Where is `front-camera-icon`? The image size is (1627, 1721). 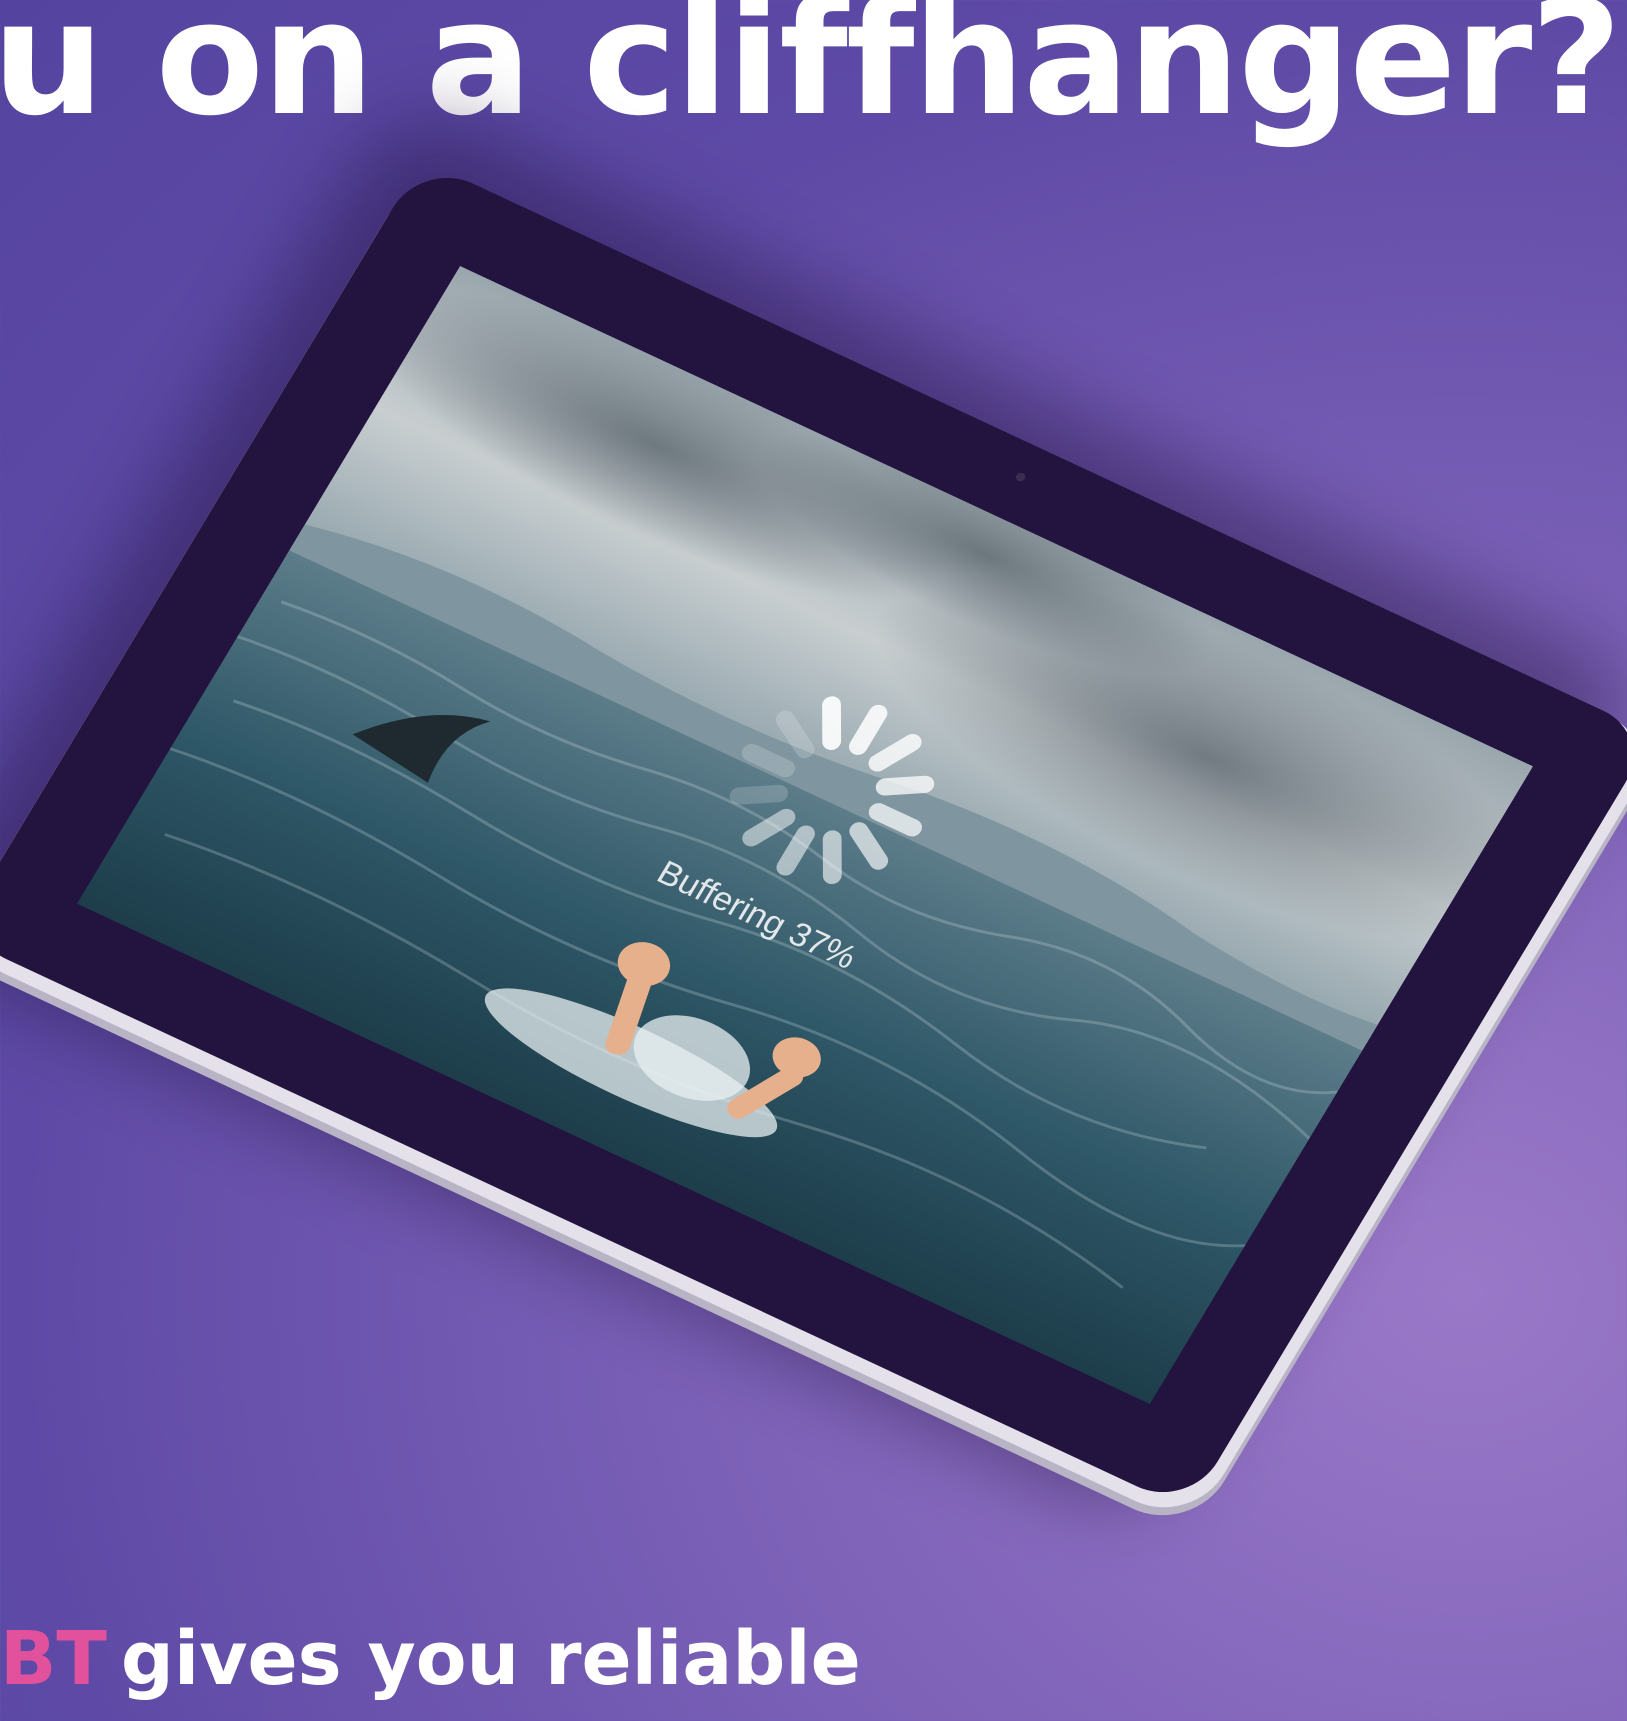 front-camera-icon is located at coordinates (1021, 477).